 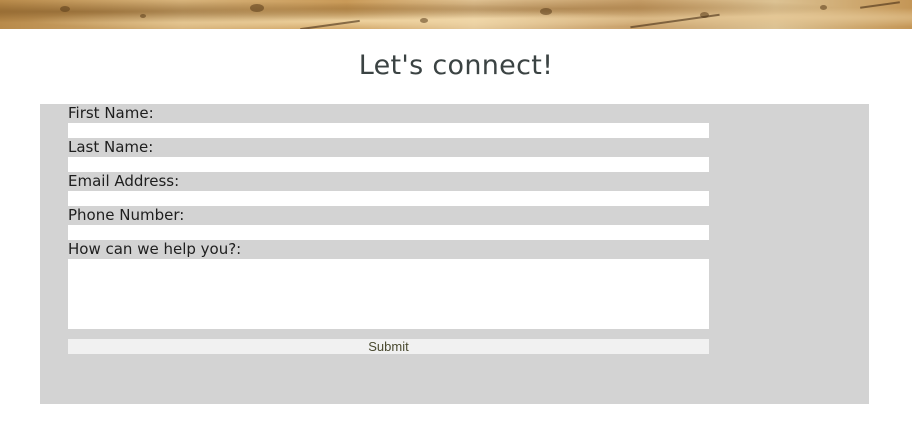 I want to click on email-field, so click(x=388, y=198).